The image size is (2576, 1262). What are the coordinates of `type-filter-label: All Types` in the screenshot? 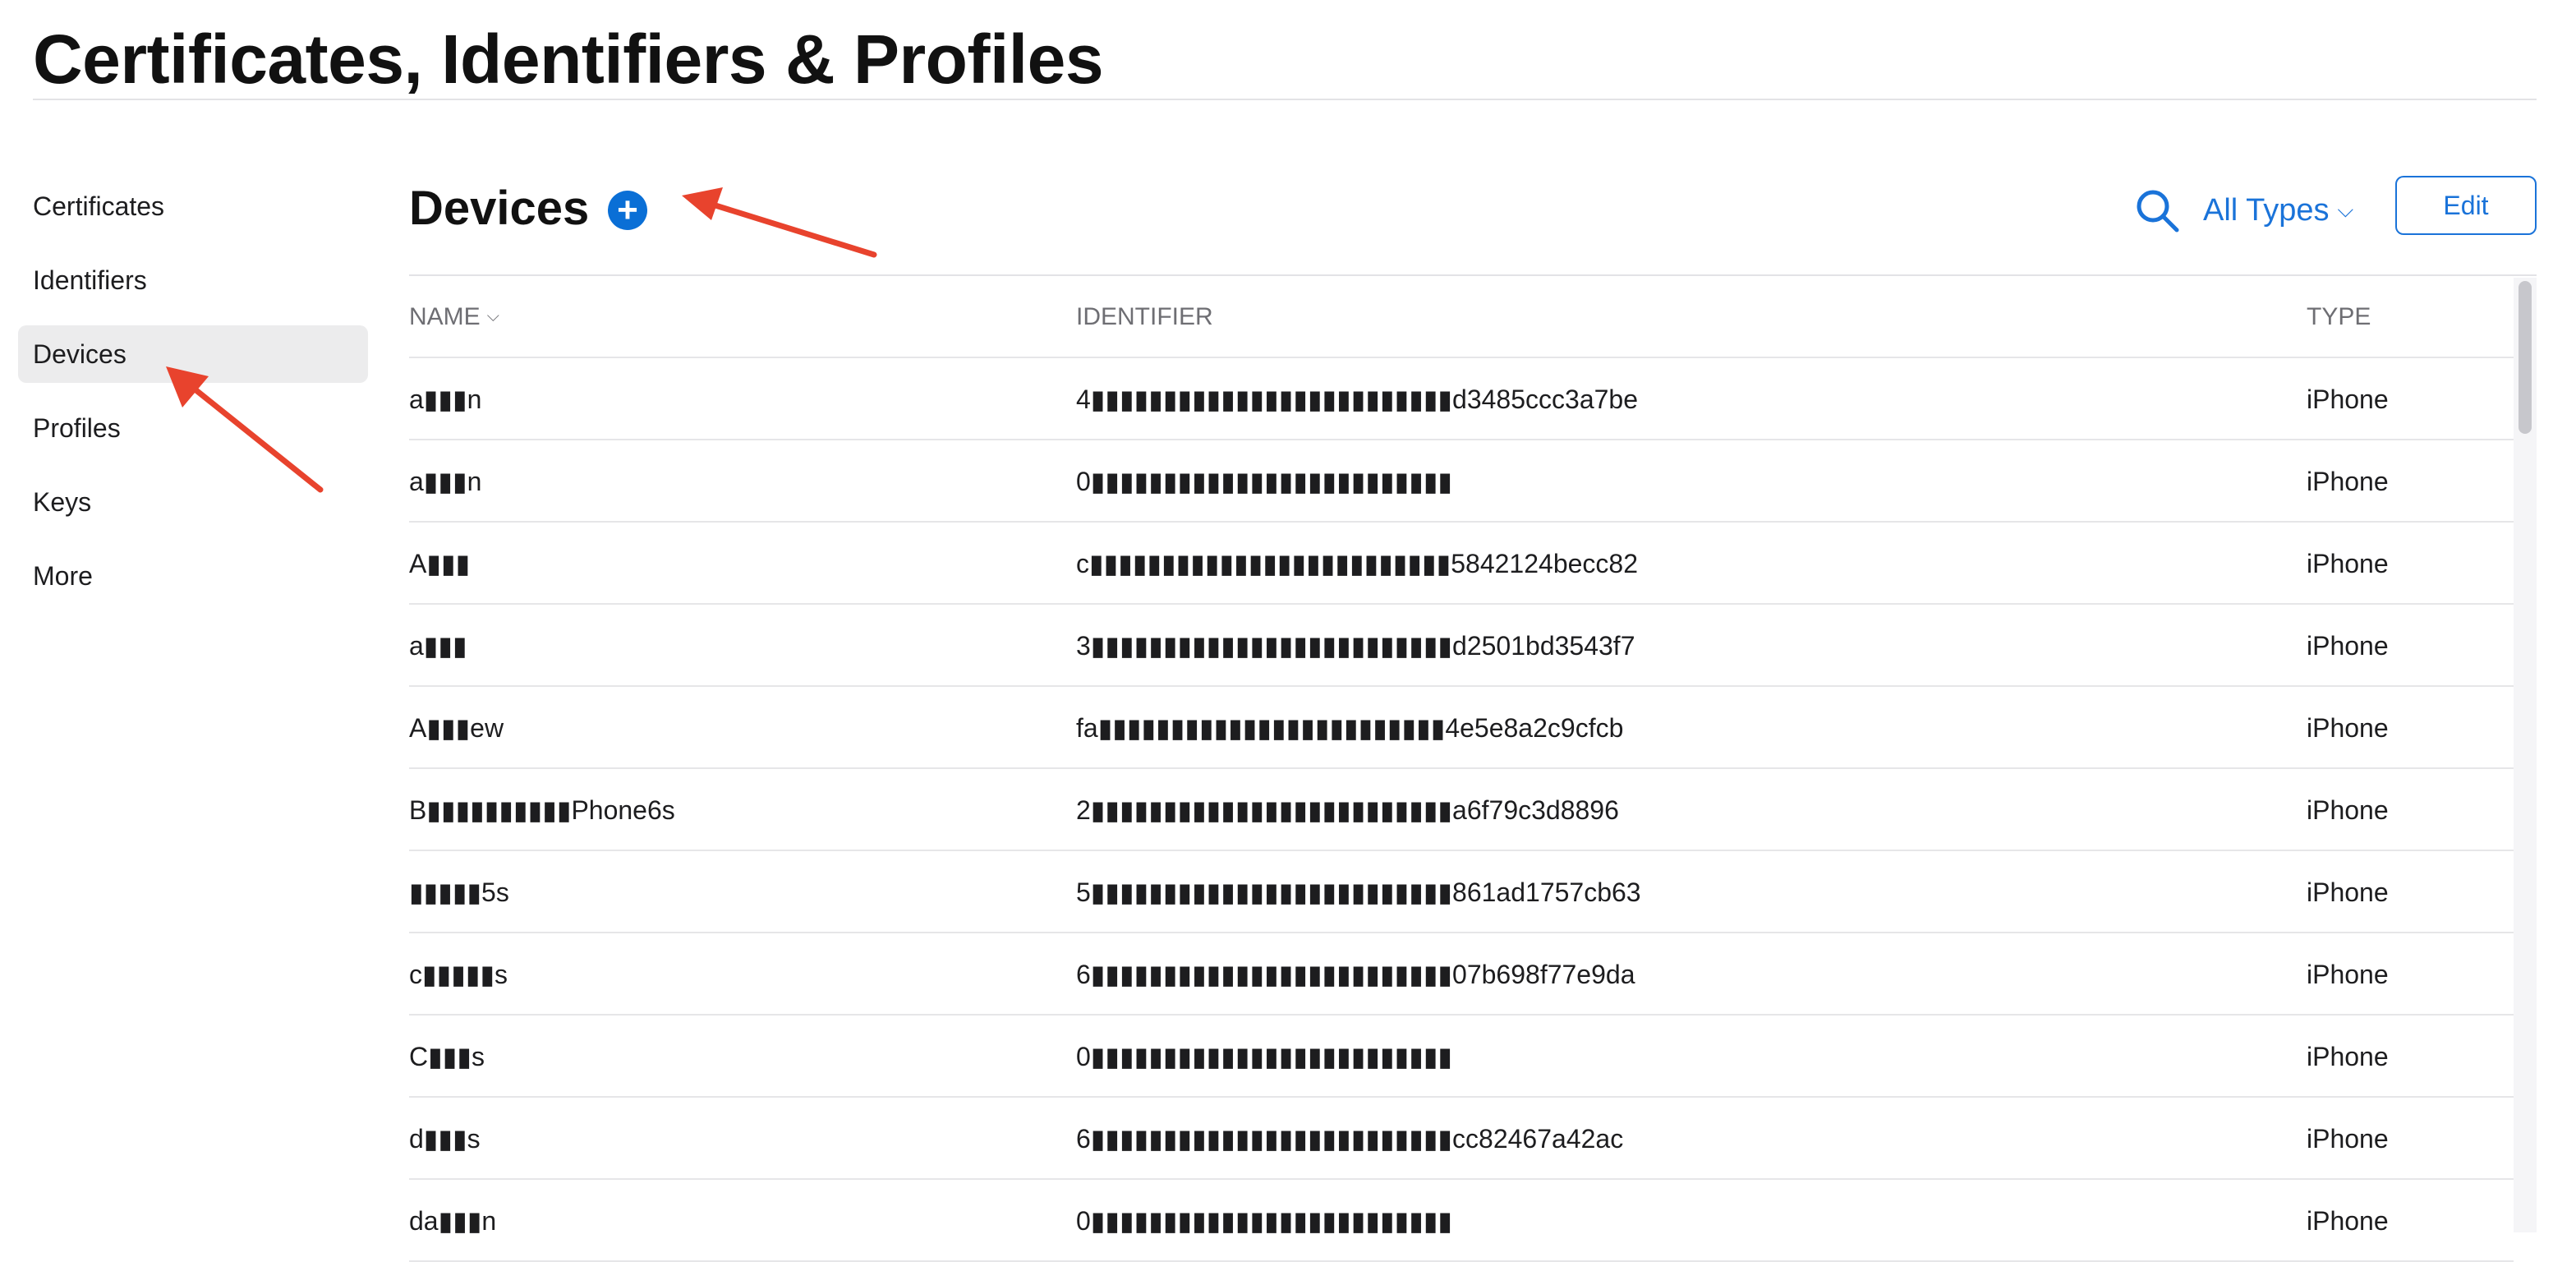 It's located at (2266, 210).